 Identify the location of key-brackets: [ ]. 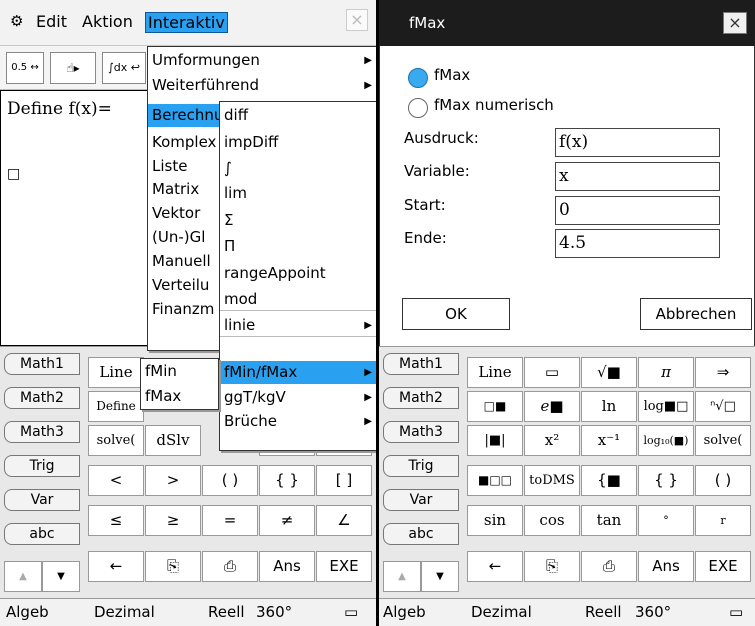
(344, 480).